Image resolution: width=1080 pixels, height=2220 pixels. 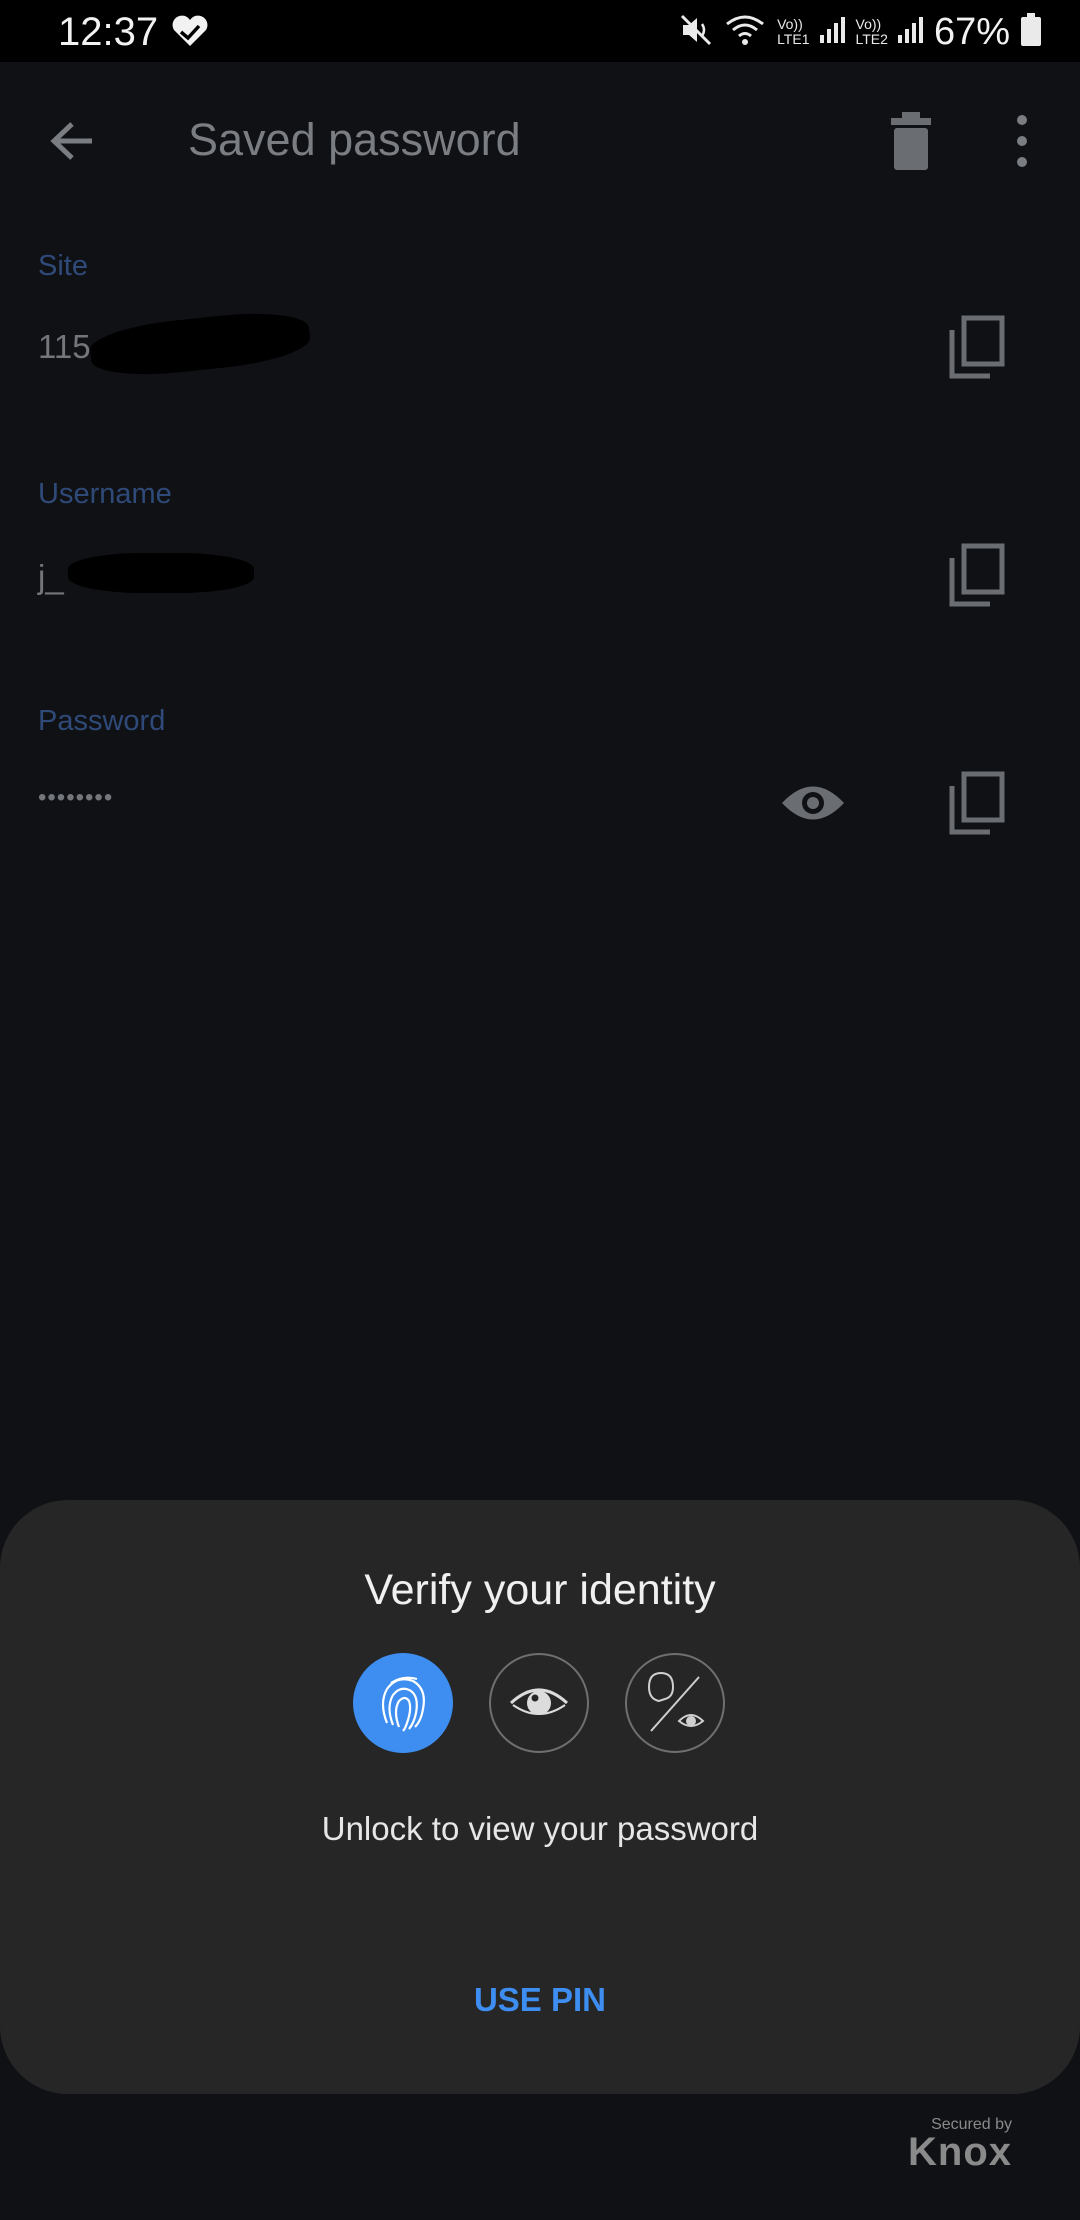 What do you see at coordinates (696, 32) in the screenshot?
I see `mute-icon` at bounding box center [696, 32].